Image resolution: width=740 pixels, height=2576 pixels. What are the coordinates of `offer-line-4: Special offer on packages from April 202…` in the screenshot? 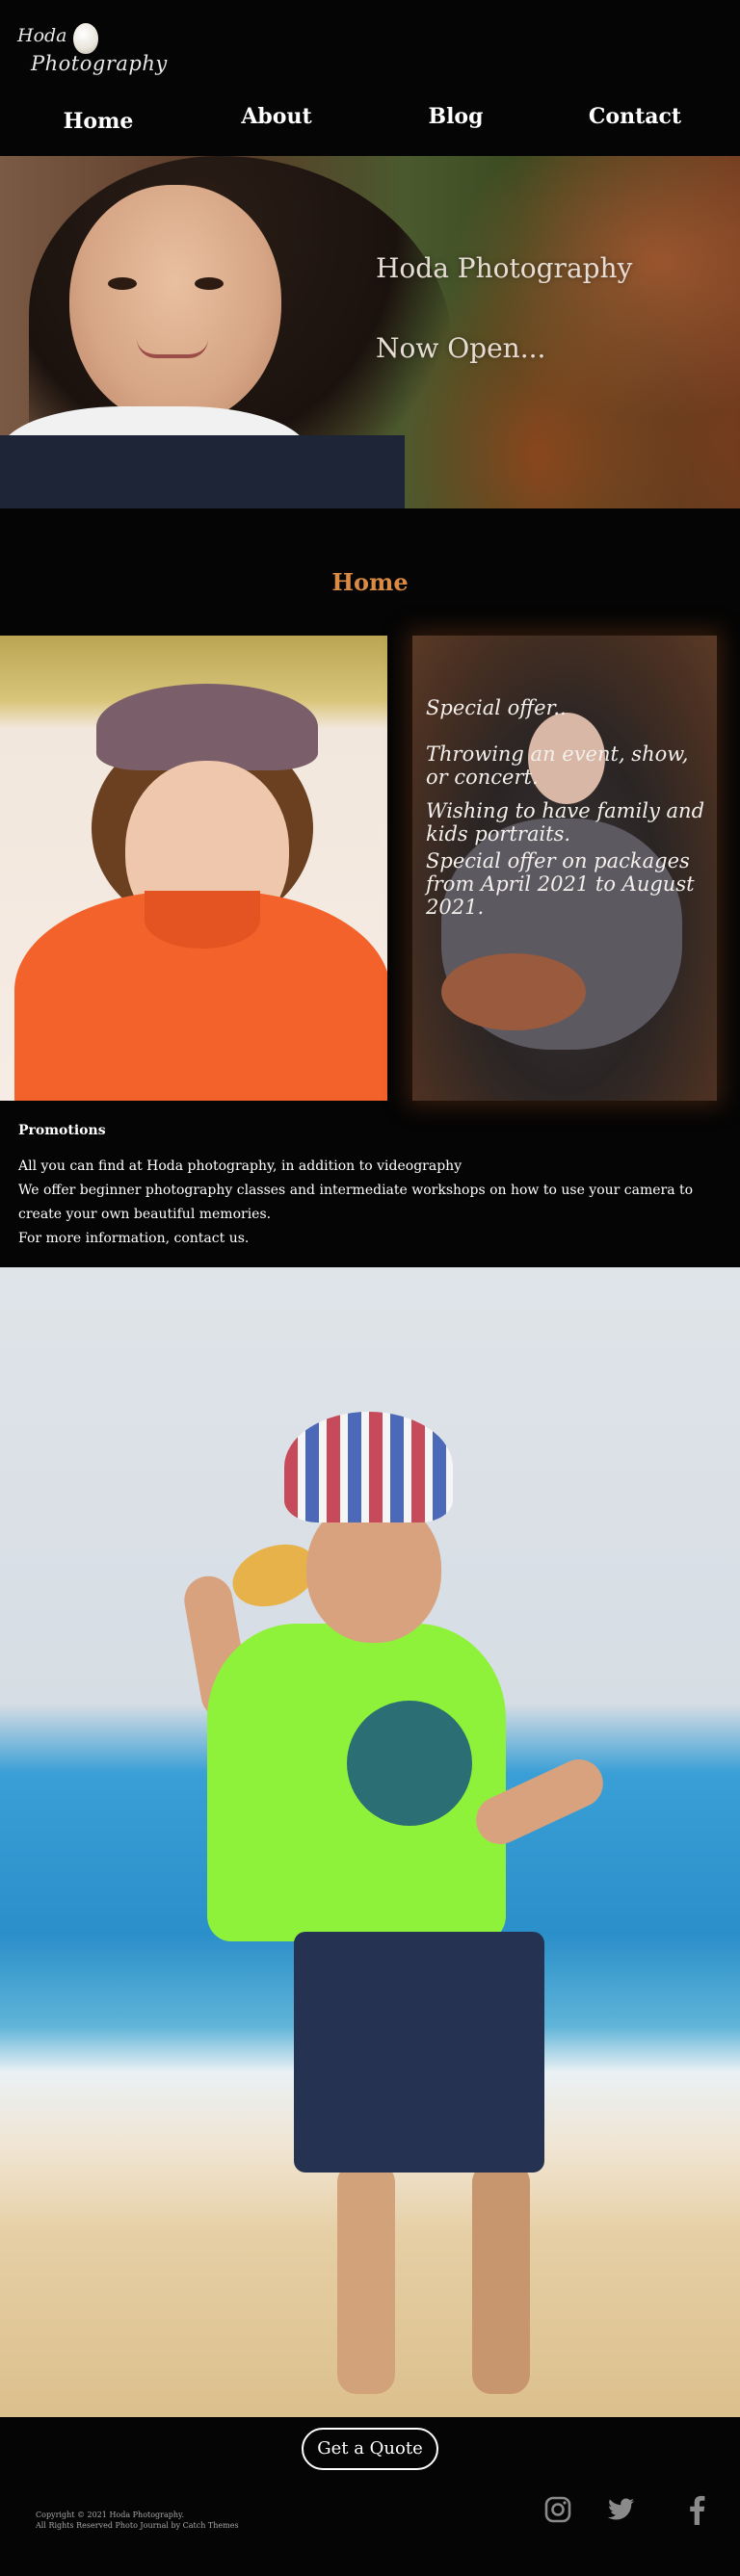 It's located at (560, 884).